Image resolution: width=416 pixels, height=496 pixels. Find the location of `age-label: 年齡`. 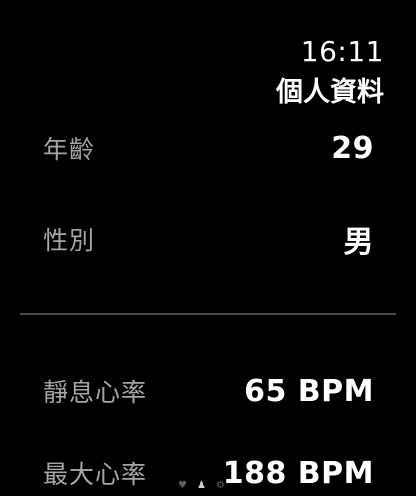

age-label: 年齡 is located at coordinates (69, 149).